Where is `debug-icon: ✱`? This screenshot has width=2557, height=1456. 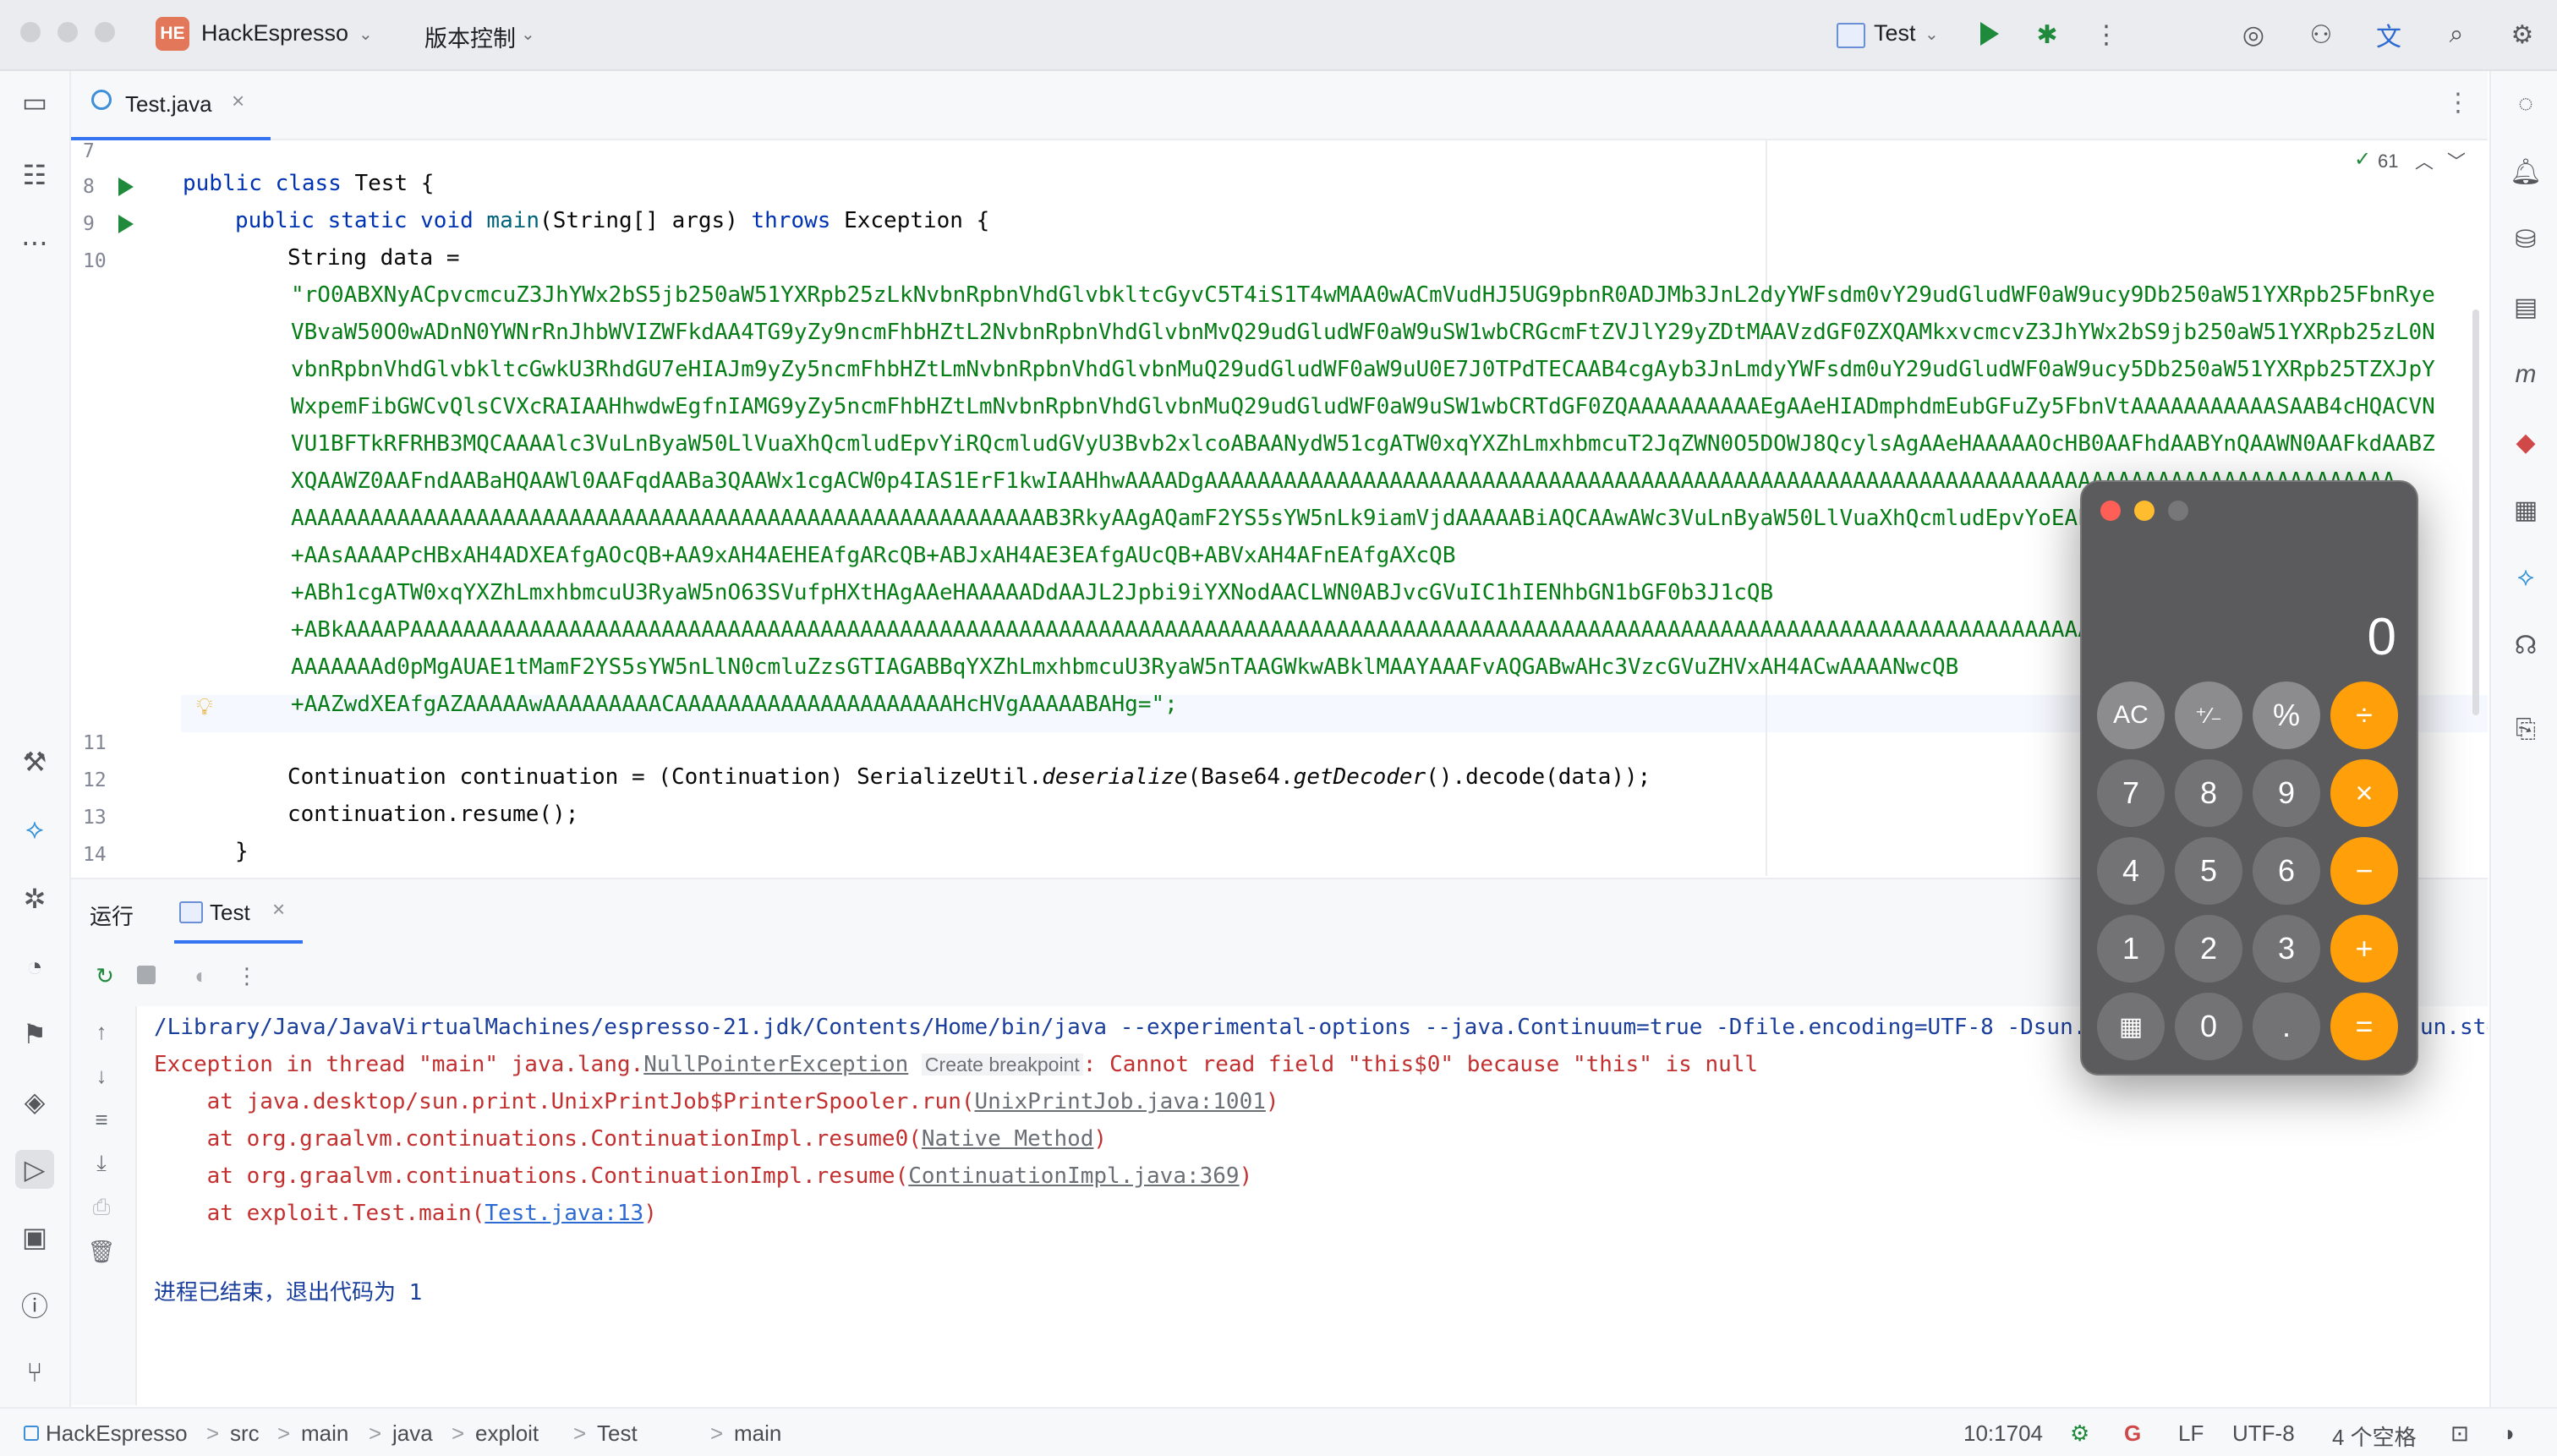
debug-icon: ✱ is located at coordinates (2047, 34).